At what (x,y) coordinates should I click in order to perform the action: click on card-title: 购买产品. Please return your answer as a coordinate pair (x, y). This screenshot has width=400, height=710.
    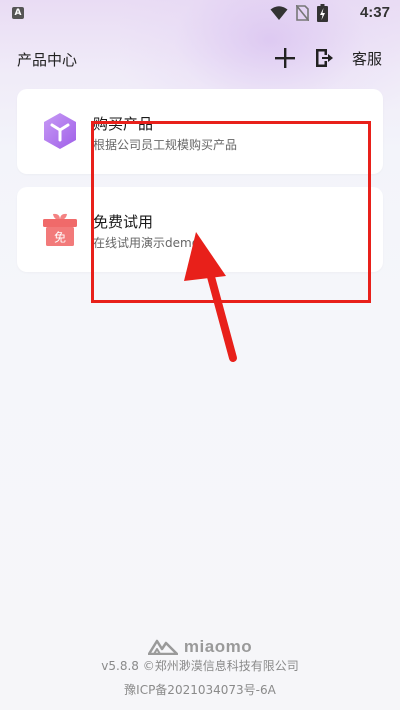
    Looking at the image, I should click on (123, 124).